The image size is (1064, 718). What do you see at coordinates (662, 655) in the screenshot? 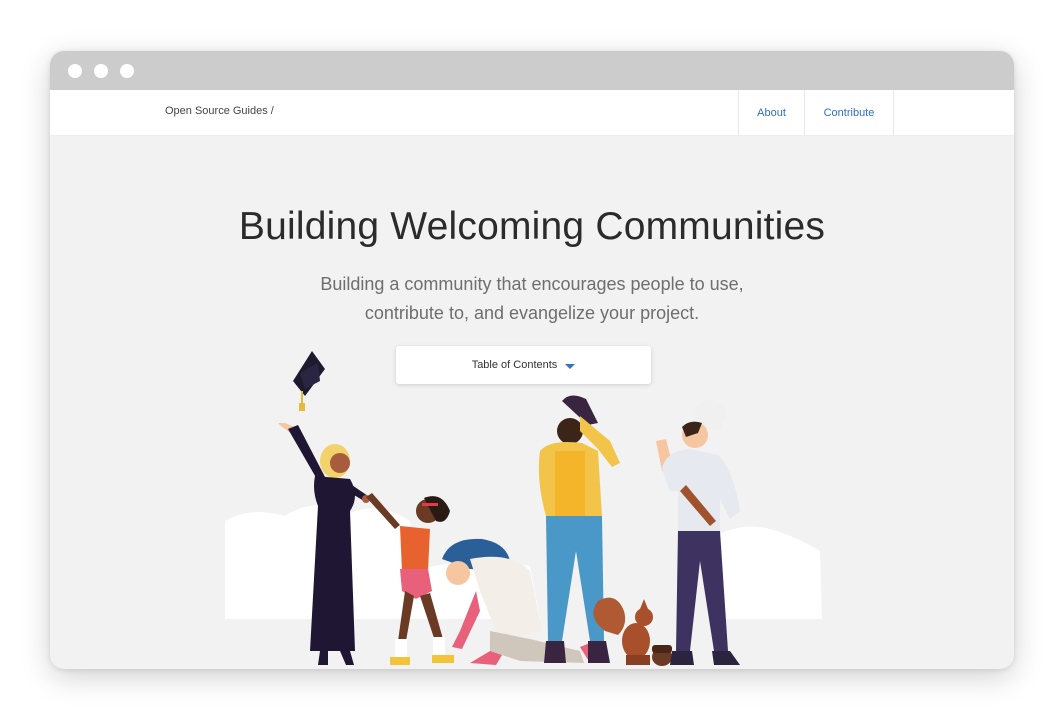
I see `acorn-figure` at bounding box center [662, 655].